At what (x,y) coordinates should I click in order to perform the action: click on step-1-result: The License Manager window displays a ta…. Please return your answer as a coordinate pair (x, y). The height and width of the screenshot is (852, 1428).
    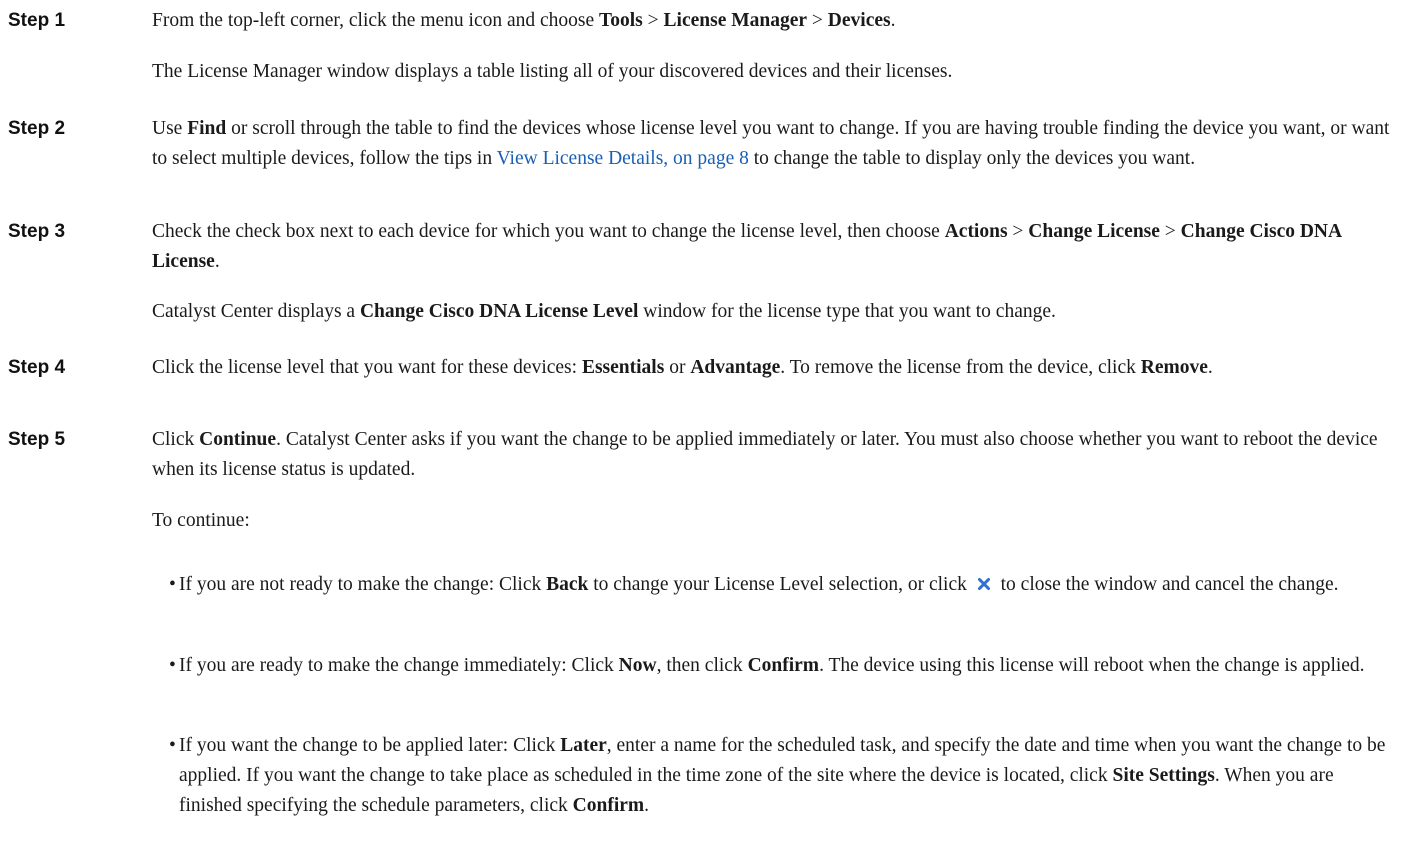
    Looking at the image, I should click on (552, 71).